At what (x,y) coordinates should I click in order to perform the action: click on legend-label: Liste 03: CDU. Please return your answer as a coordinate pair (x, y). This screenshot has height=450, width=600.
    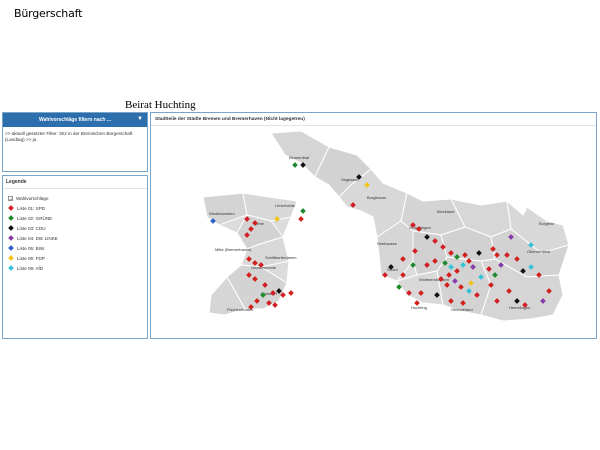
    Looking at the image, I should click on (31, 228).